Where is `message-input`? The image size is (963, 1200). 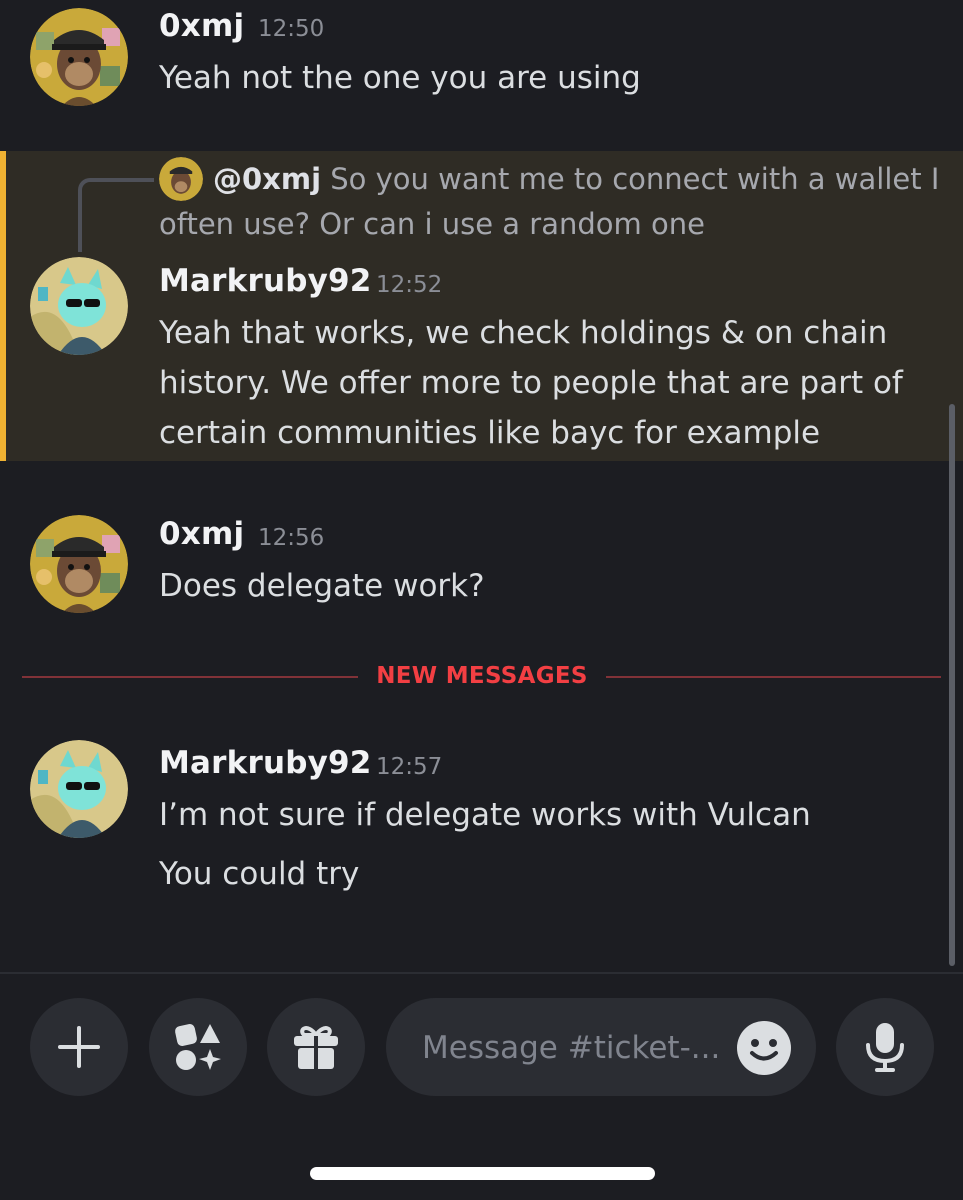 message-input is located at coordinates (582, 1048).